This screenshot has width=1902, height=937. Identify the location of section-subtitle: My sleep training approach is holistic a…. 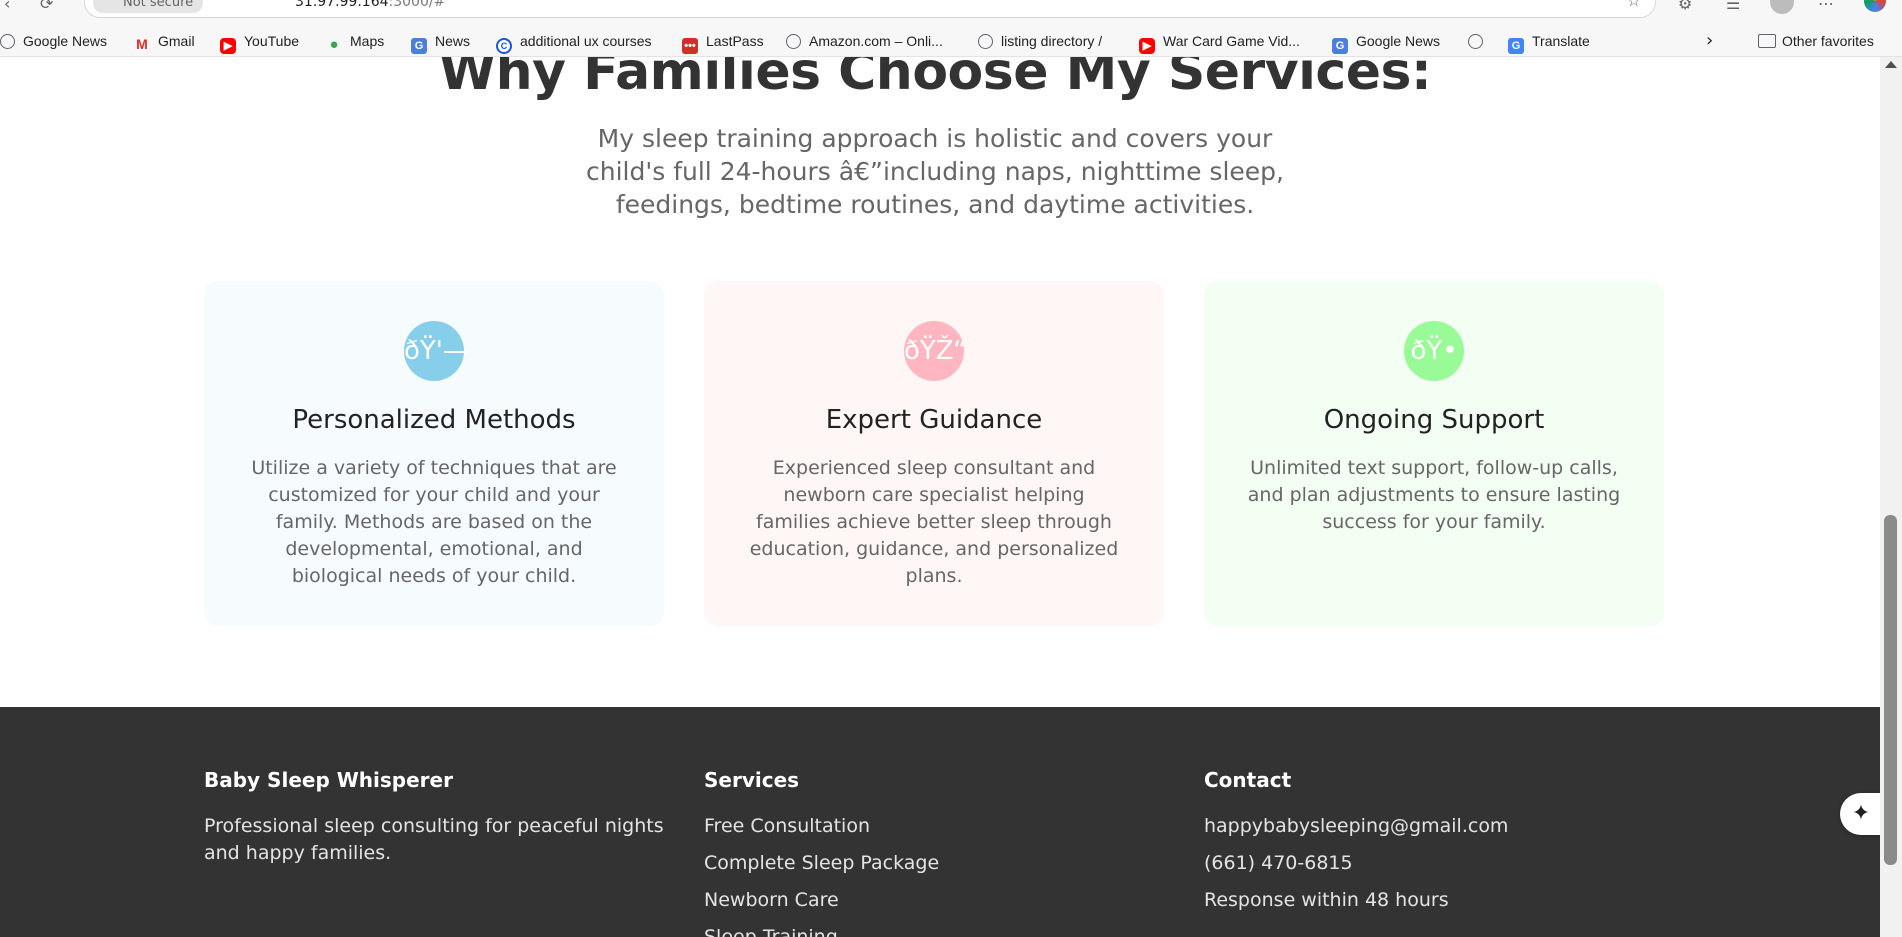
(935, 171).